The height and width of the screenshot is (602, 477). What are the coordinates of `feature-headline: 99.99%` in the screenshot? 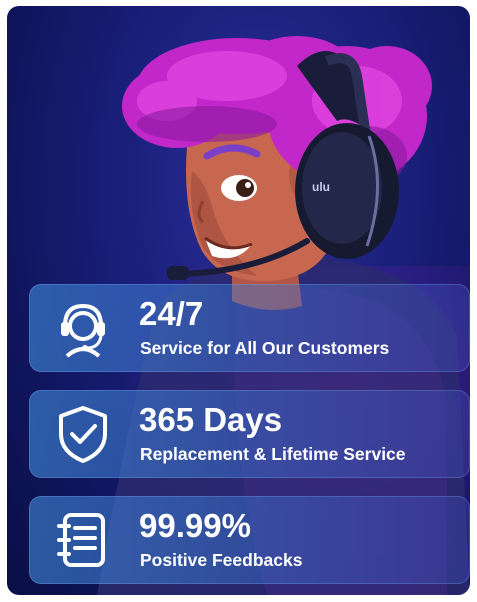 It's located at (195, 525).